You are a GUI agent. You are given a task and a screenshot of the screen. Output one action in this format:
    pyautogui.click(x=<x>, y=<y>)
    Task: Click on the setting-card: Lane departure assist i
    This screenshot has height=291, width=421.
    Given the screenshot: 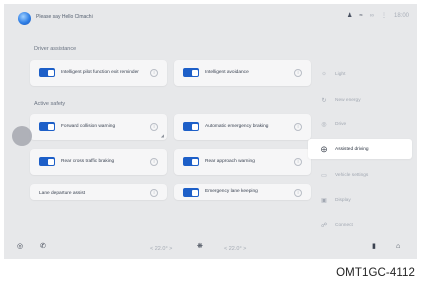 What is the action you would take?
    pyautogui.click(x=98, y=192)
    